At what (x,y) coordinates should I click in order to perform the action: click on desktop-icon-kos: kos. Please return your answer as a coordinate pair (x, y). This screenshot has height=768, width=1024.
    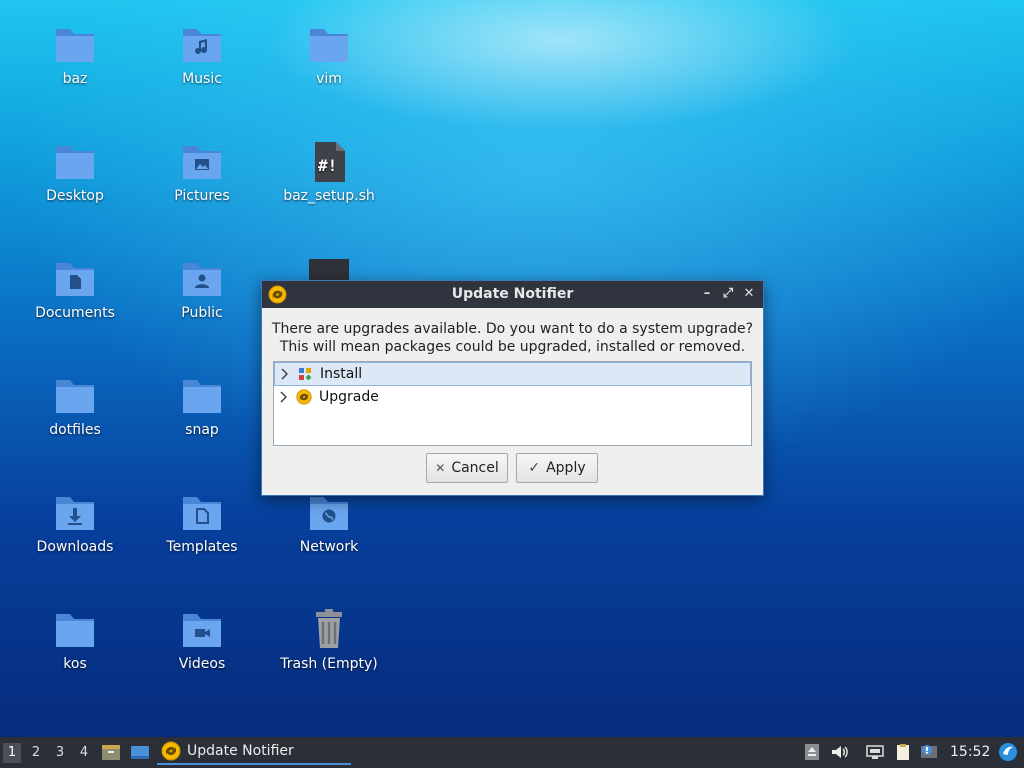
    Looking at the image, I should click on (75, 640).